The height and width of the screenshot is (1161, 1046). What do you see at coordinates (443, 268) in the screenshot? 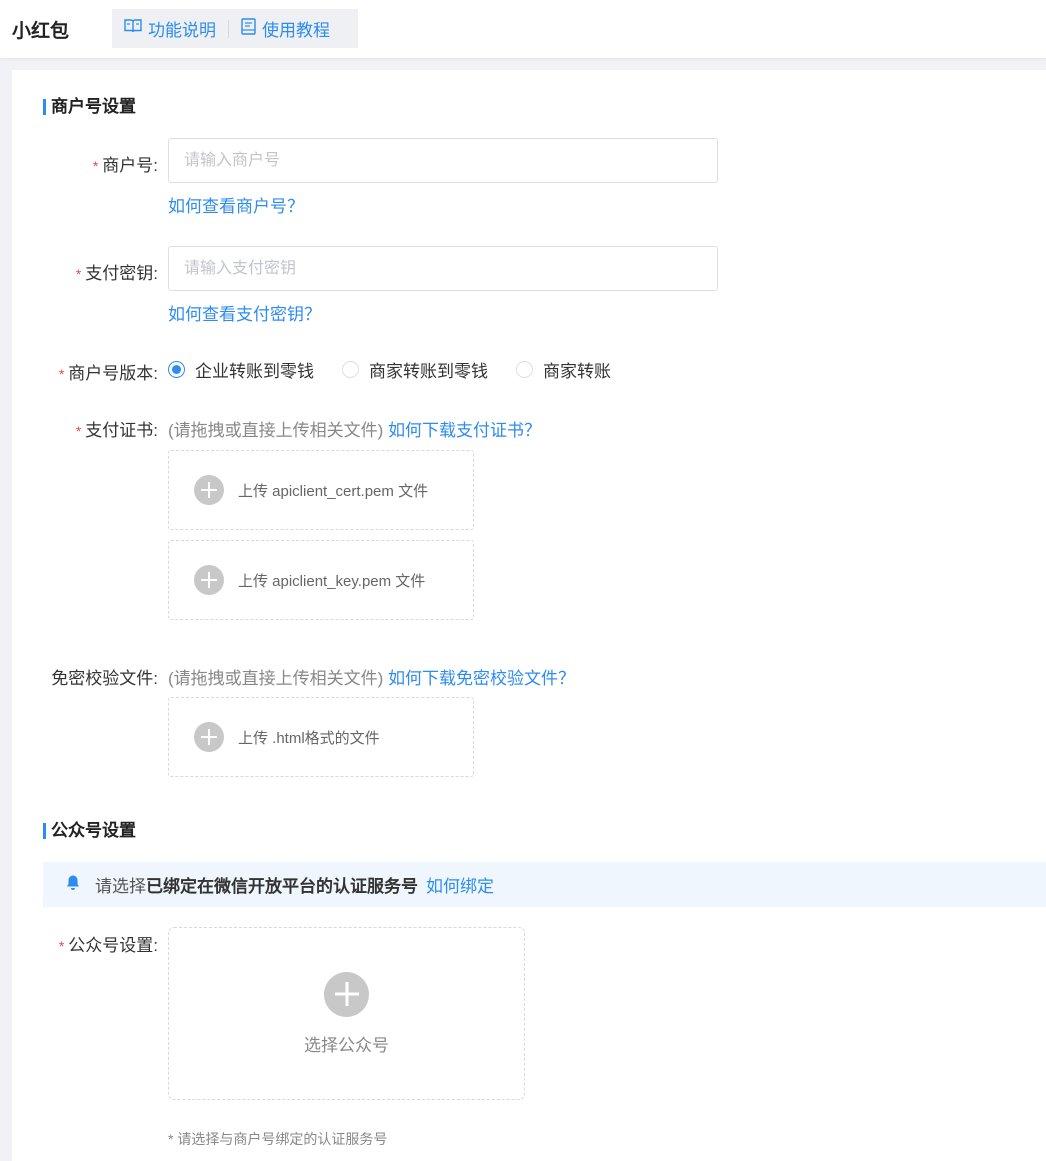
I see `pay-key-input` at bounding box center [443, 268].